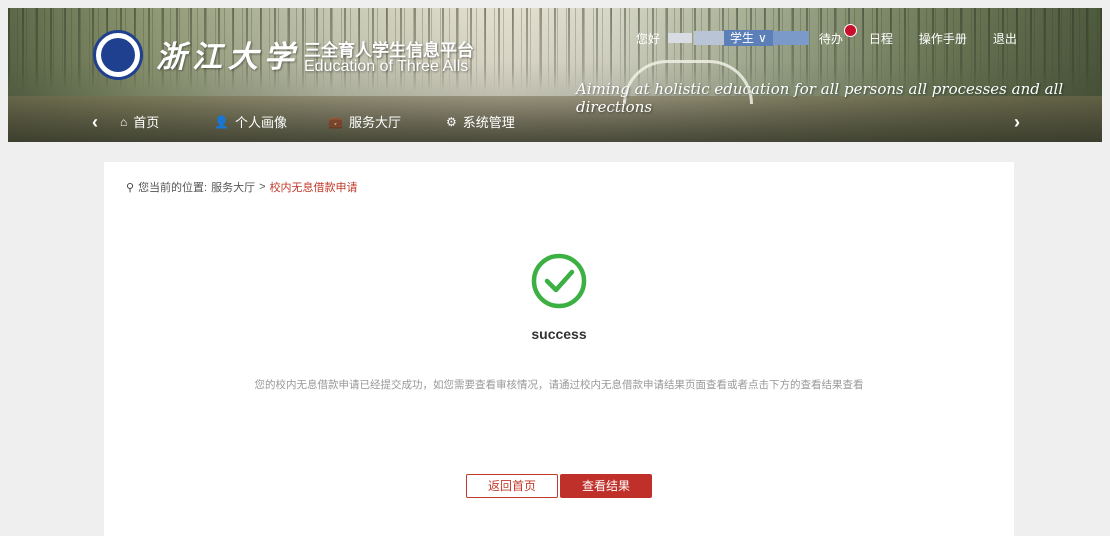 This screenshot has height=536, width=1110. Describe the element at coordinates (233, 187) in the screenshot. I see `breadcrumb-parent: 服务大厅` at that location.